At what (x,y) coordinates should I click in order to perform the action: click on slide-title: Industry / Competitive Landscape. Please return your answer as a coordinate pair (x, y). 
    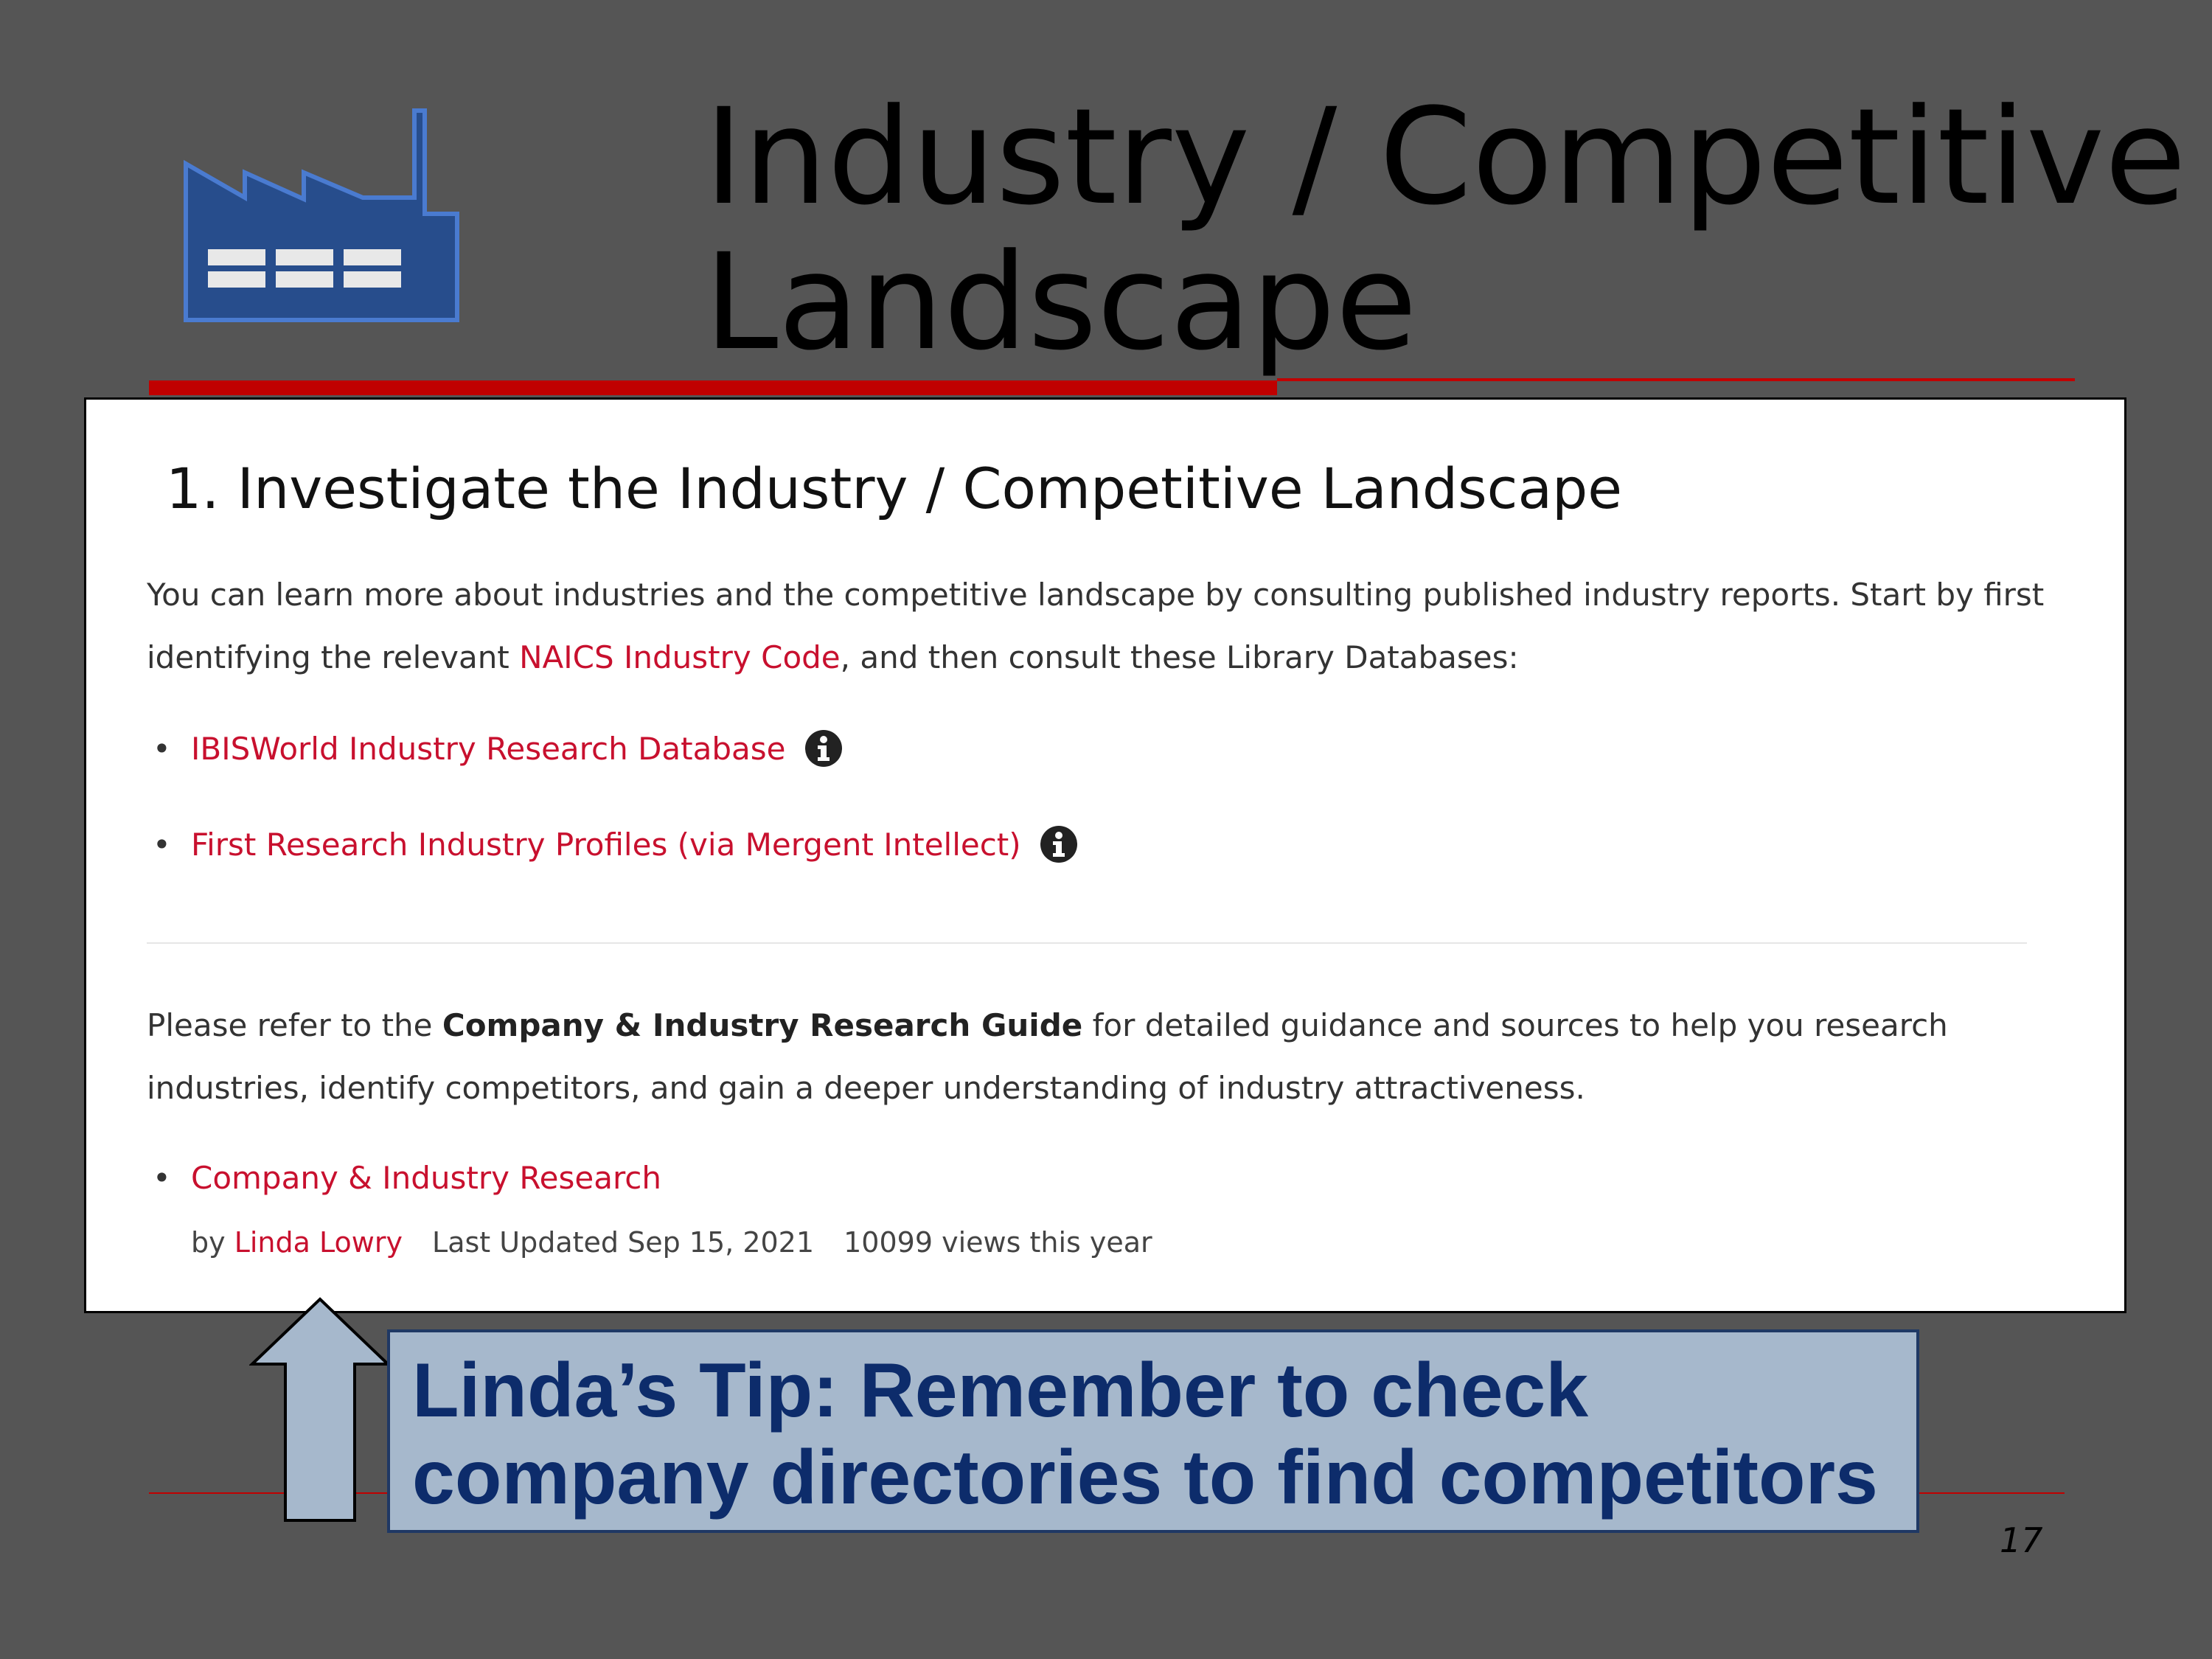
    Looking at the image, I should click on (1445, 230).